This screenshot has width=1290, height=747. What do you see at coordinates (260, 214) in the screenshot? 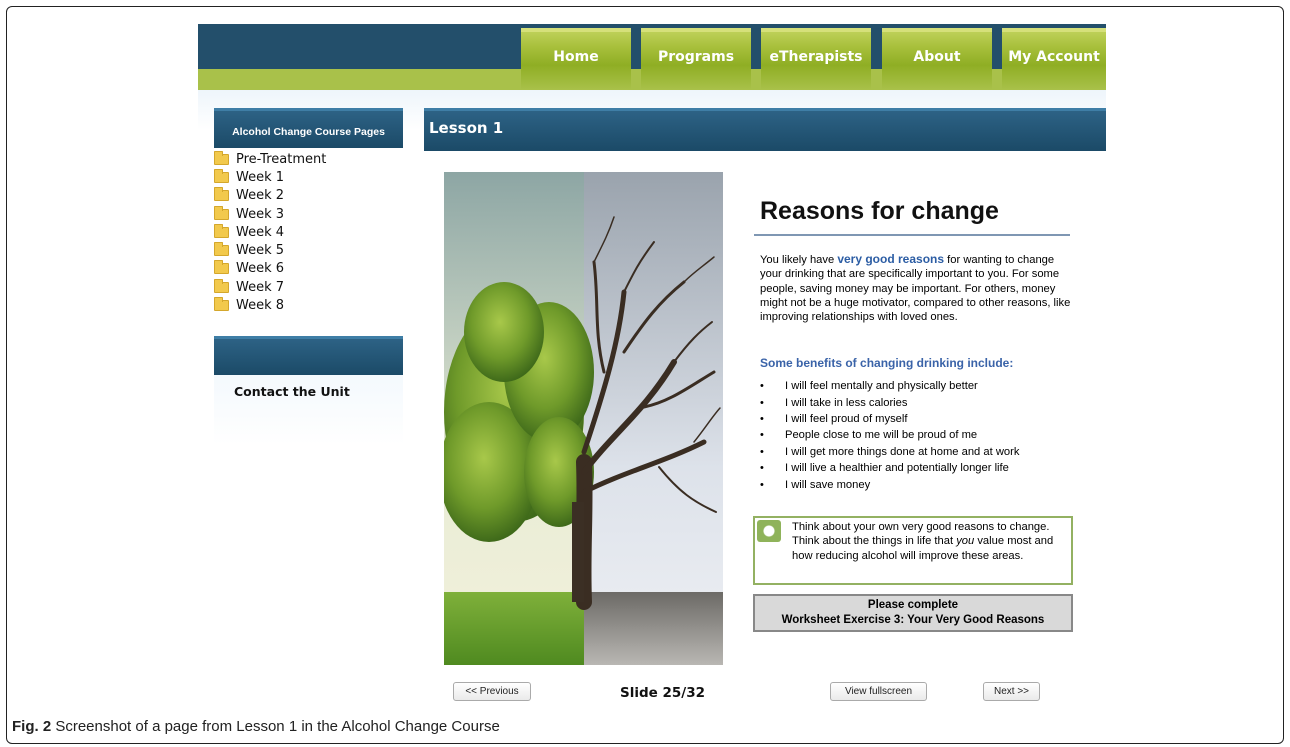
I see `tree-item-label: Week 3` at bounding box center [260, 214].